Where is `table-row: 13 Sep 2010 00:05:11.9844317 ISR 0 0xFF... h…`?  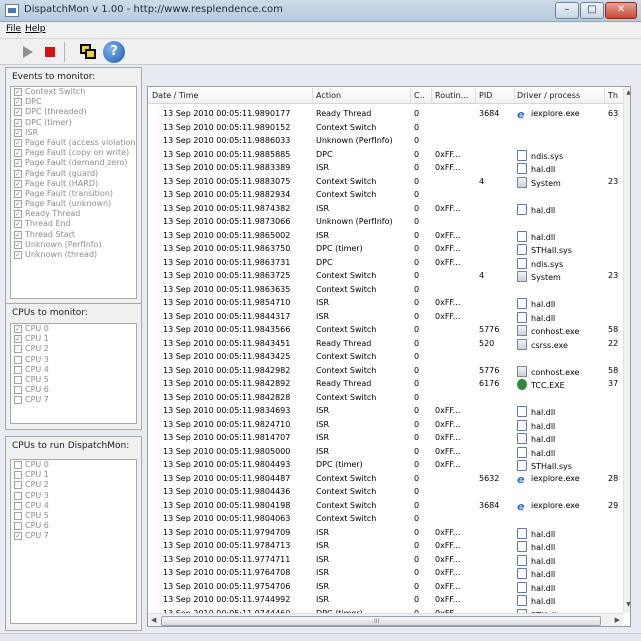 table-row: 13 Sep 2010 00:05:11.9844317 ISR 0 0xFF... h… is located at coordinates (385, 317).